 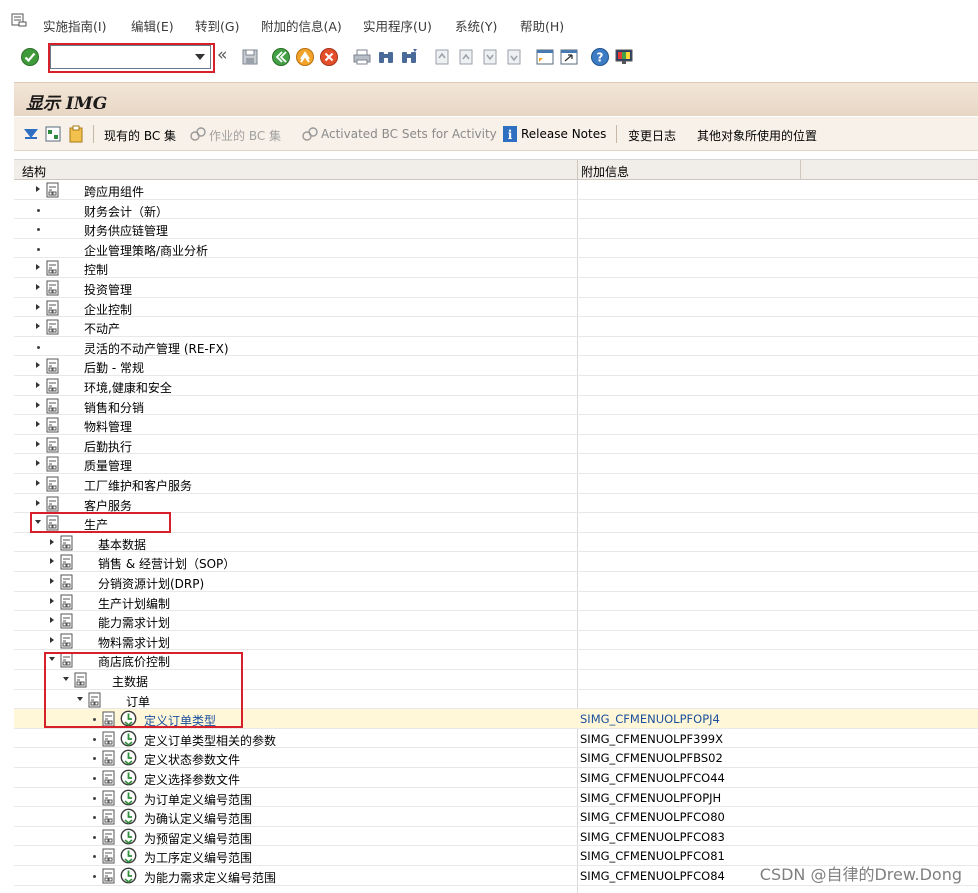 What do you see at coordinates (114, 367) in the screenshot?
I see `tree-node-label: 后勤 - 常规` at bounding box center [114, 367].